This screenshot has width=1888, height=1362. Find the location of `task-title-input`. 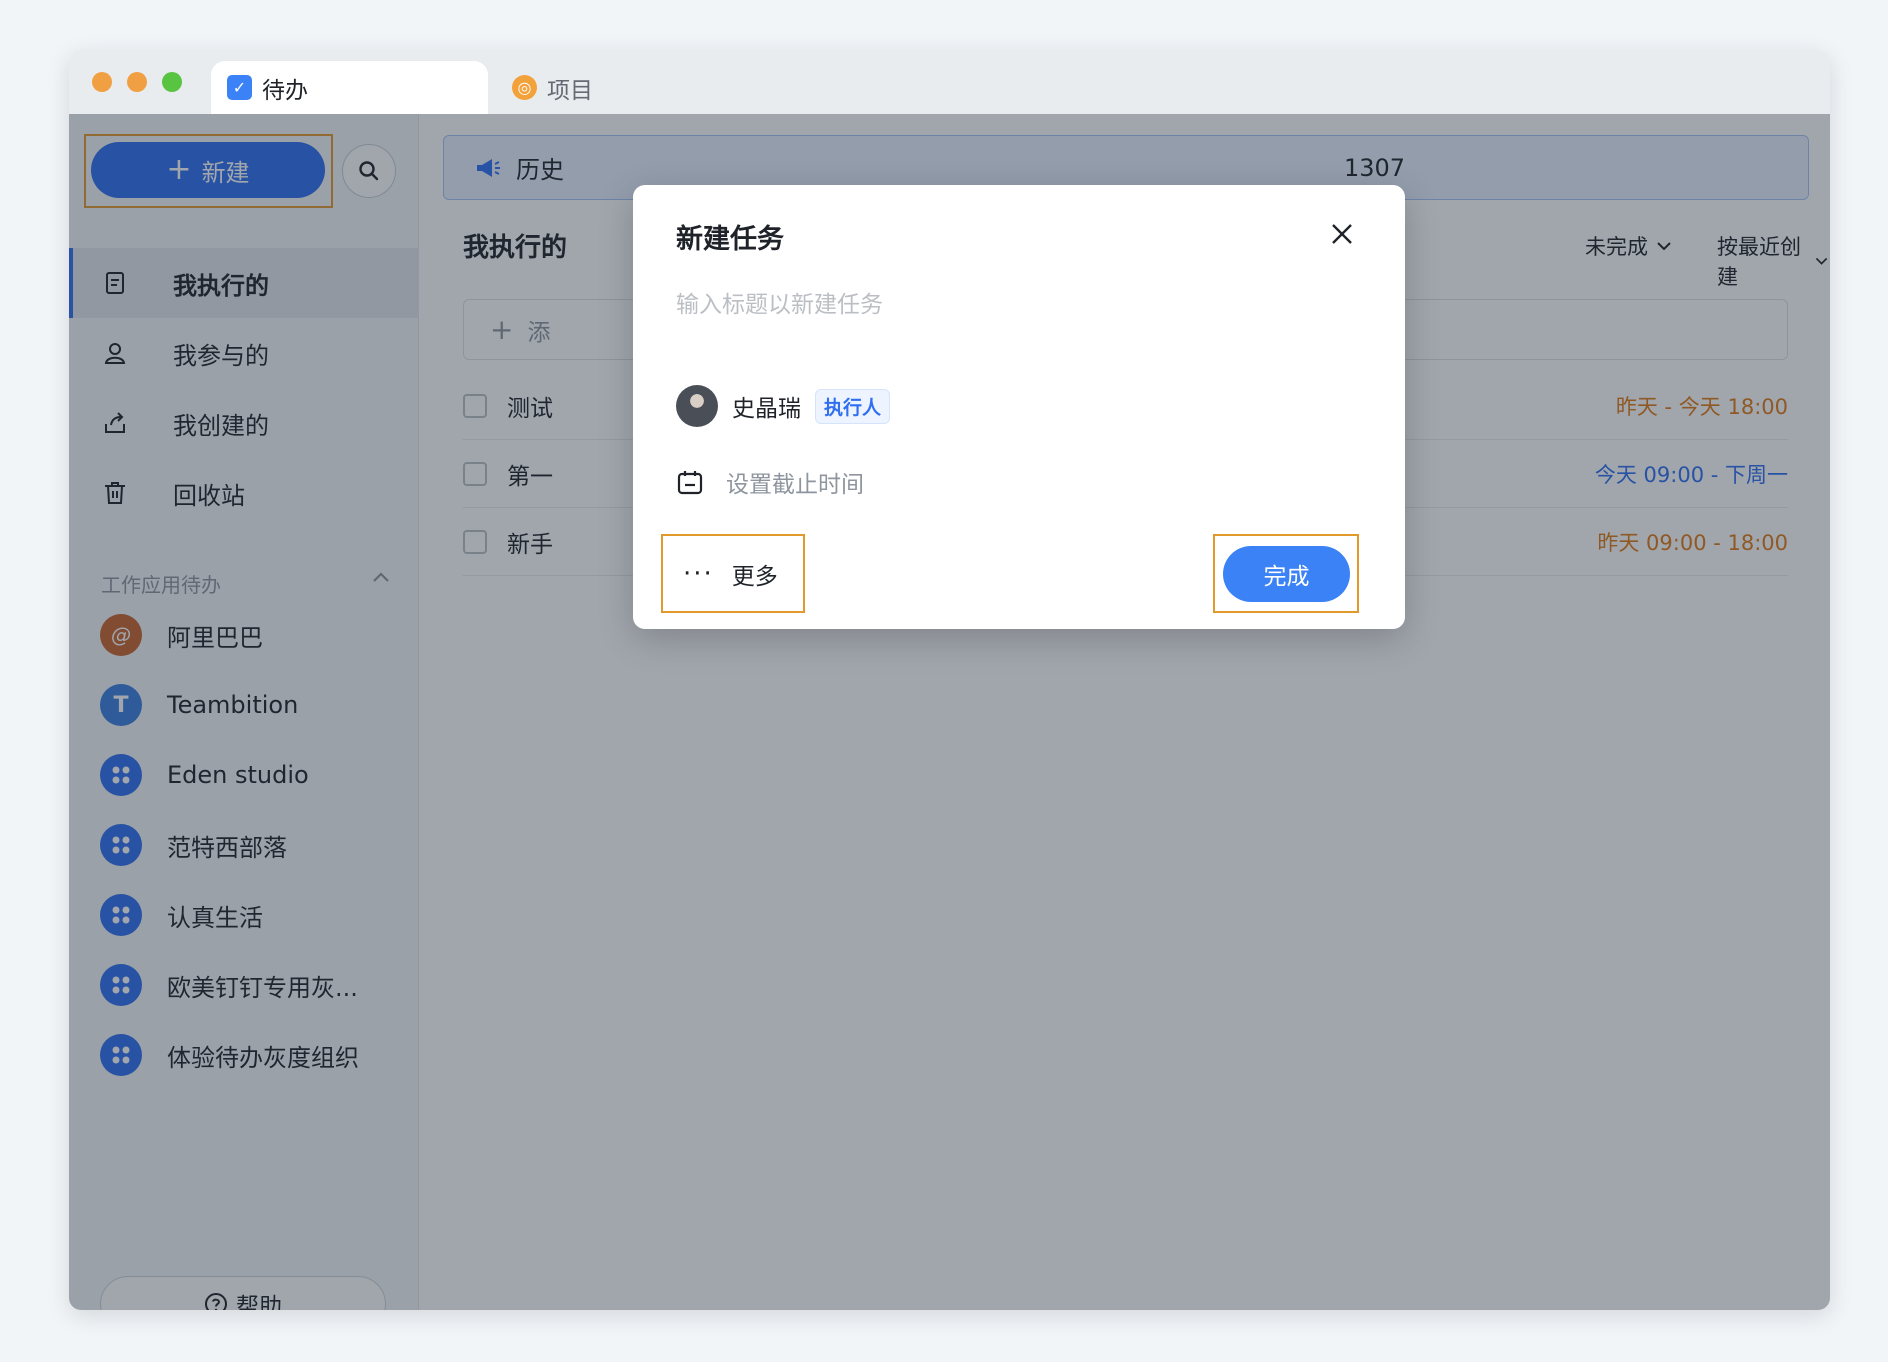

task-title-input is located at coordinates (1016, 305).